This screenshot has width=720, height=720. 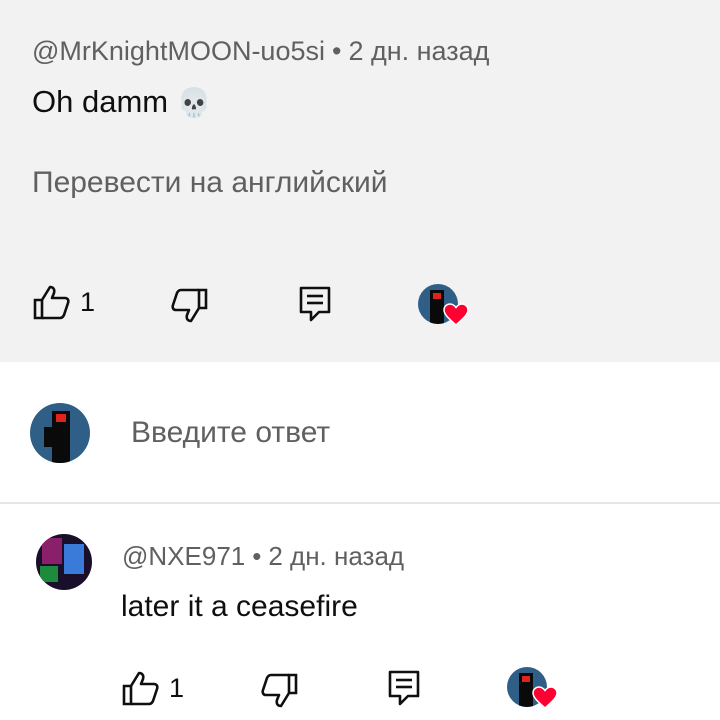 What do you see at coordinates (177, 687) in the screenshot?
I see `reply-like-count: 1` at bounding box center [177, 687].